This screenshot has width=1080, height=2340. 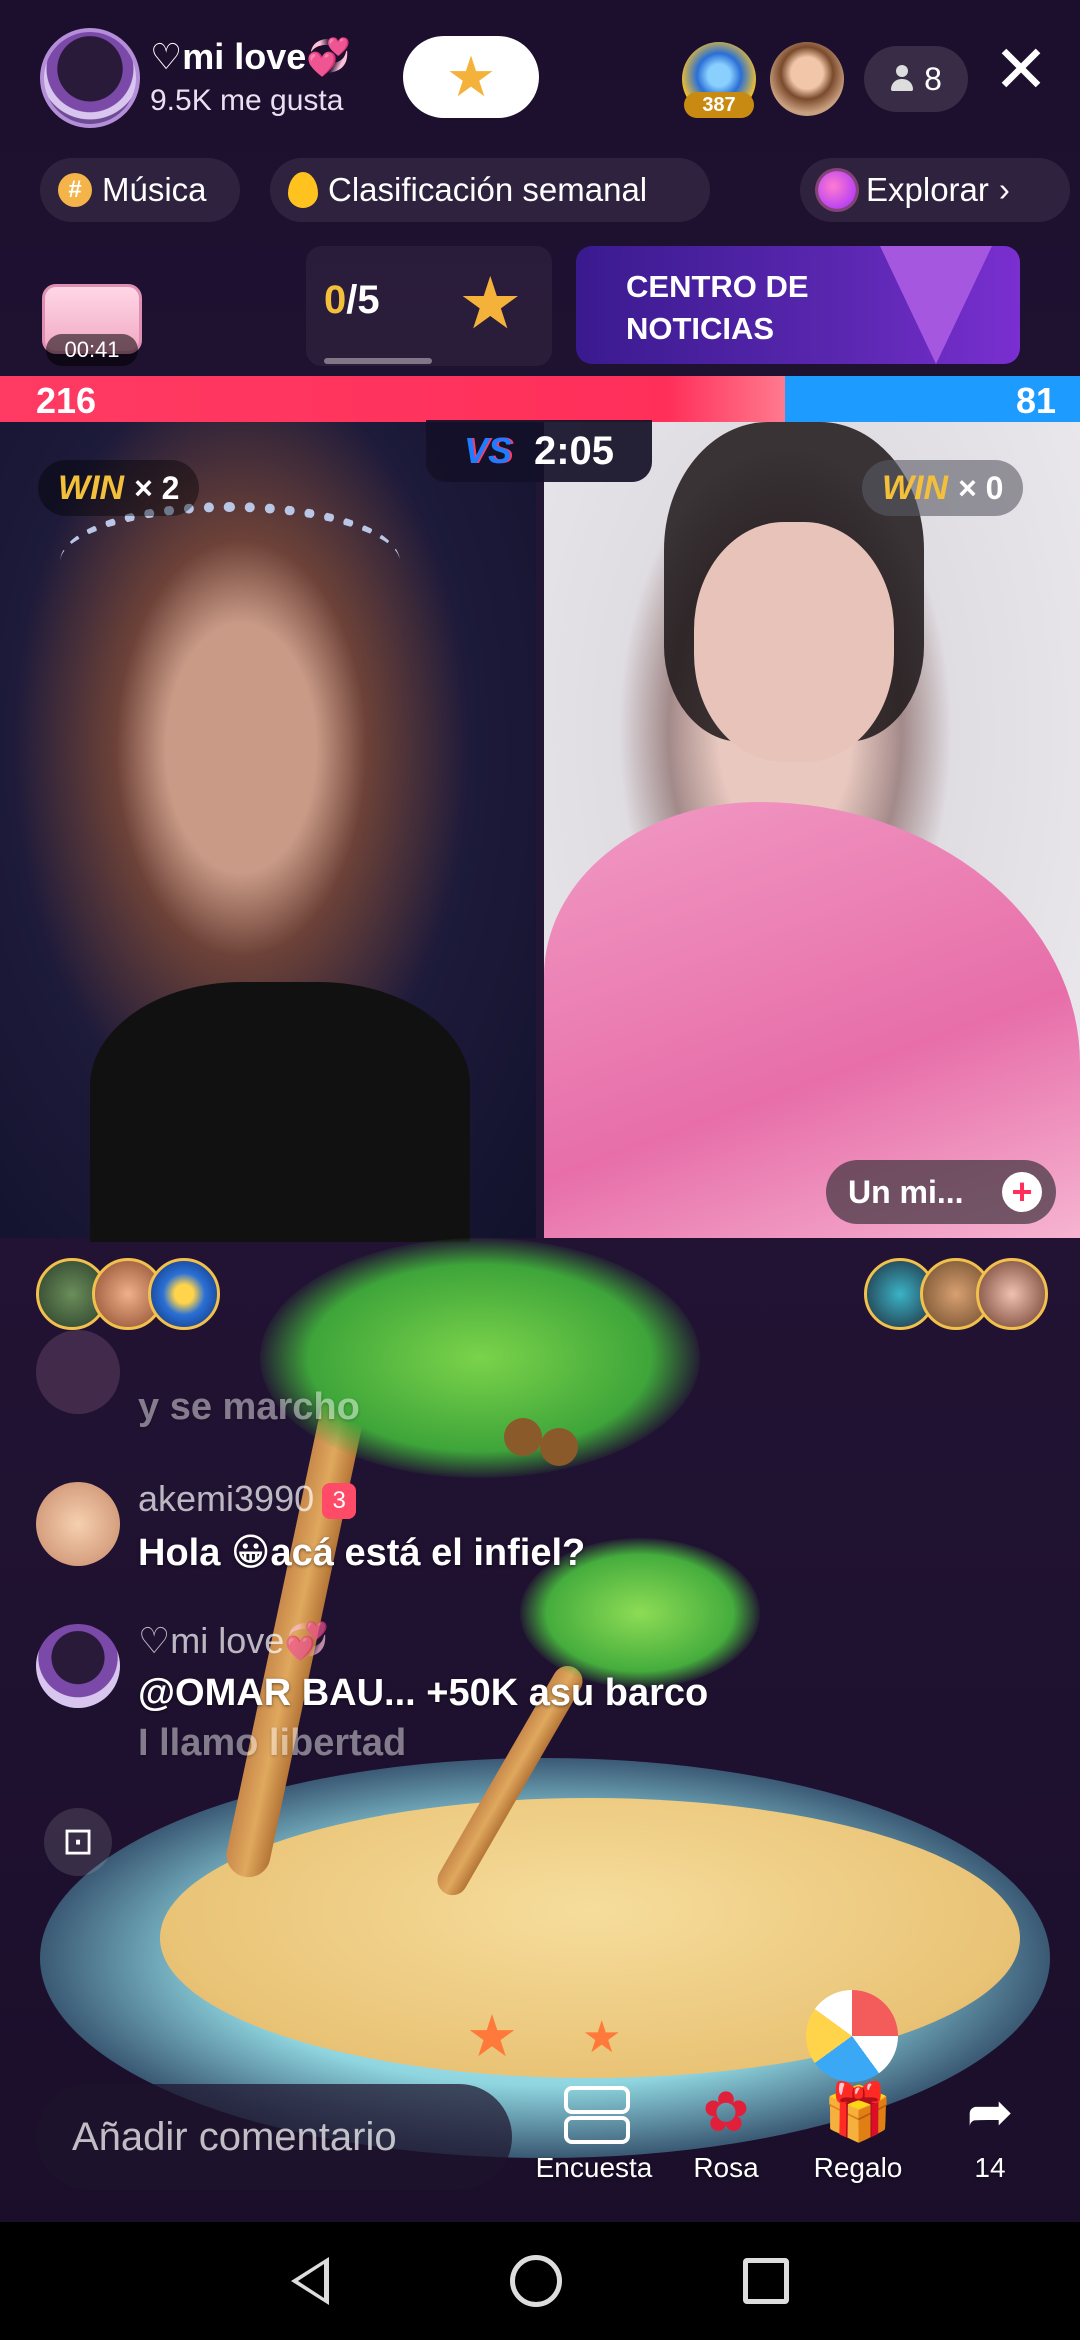 I want to click on chat-username-text: akemi3990, so click(x=226, y=1498).